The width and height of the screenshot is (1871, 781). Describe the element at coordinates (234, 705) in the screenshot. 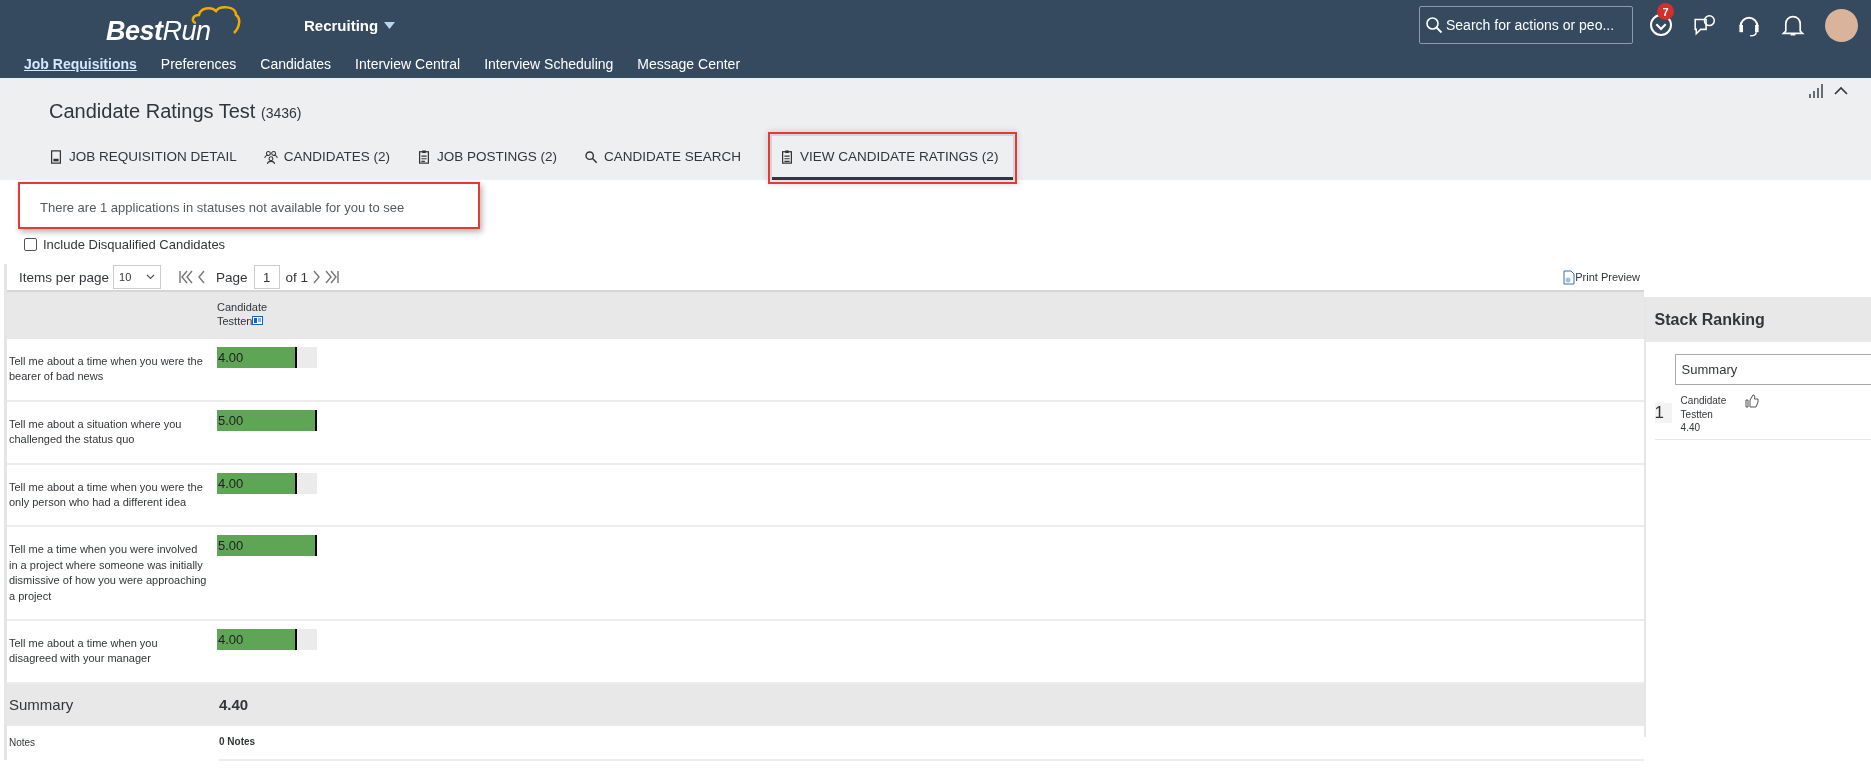

I see `summary-value: 4.40` at that location.